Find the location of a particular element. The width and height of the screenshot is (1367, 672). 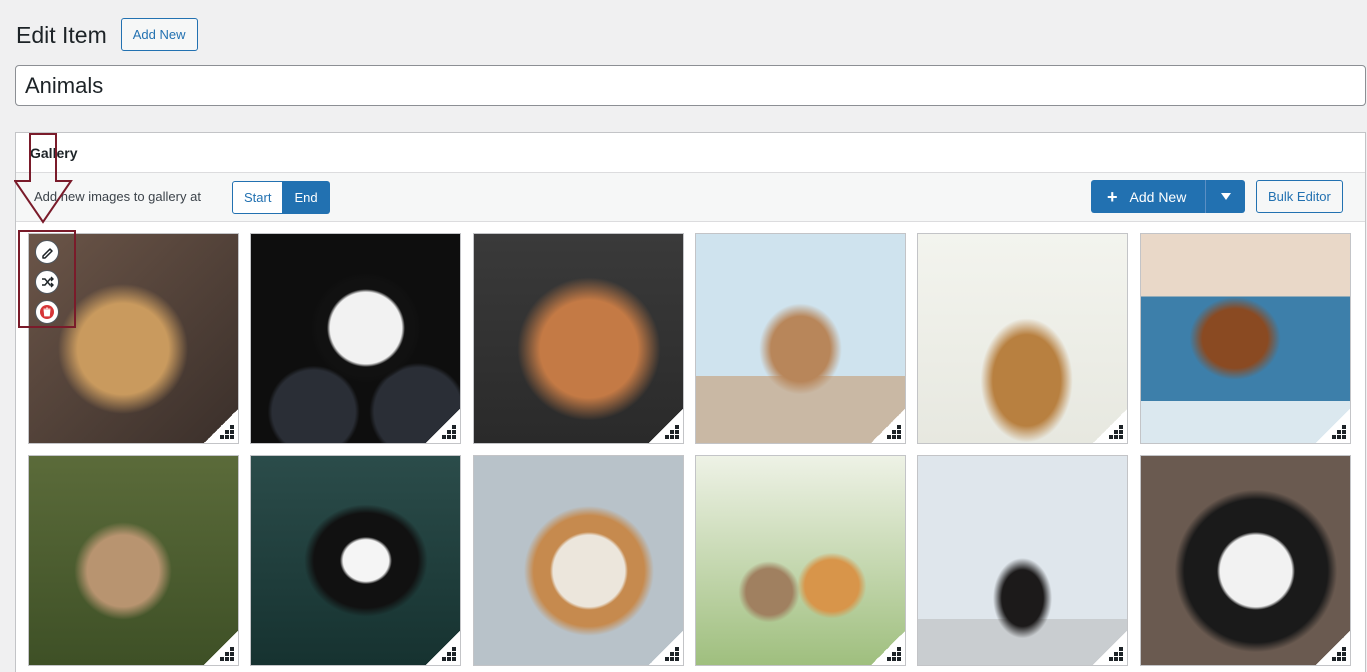

add-new-dropdown-toggle is located at coordinates (1225, 196).